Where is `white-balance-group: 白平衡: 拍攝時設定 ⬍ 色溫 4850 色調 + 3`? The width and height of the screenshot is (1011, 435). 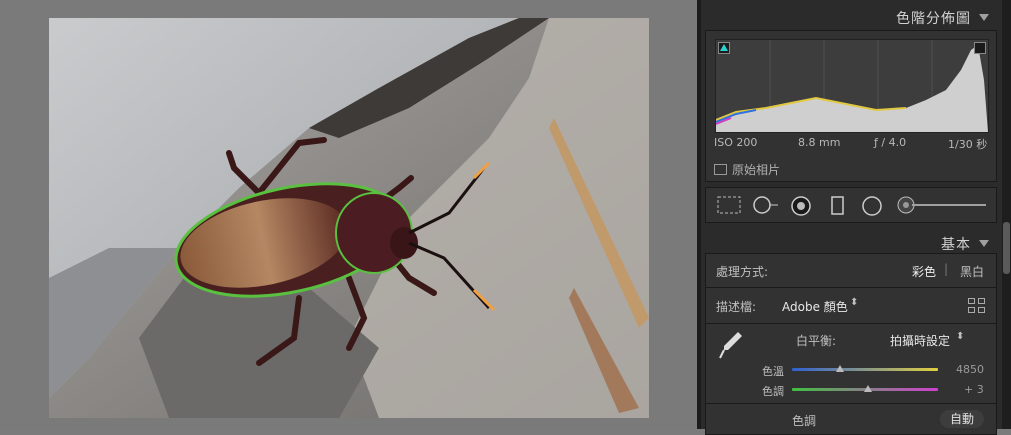 white-balance-group: 白平衡: 拍攝時設定 ⬍ 色溫 4850 色調 + 3 is located at coordinates (851, 364).